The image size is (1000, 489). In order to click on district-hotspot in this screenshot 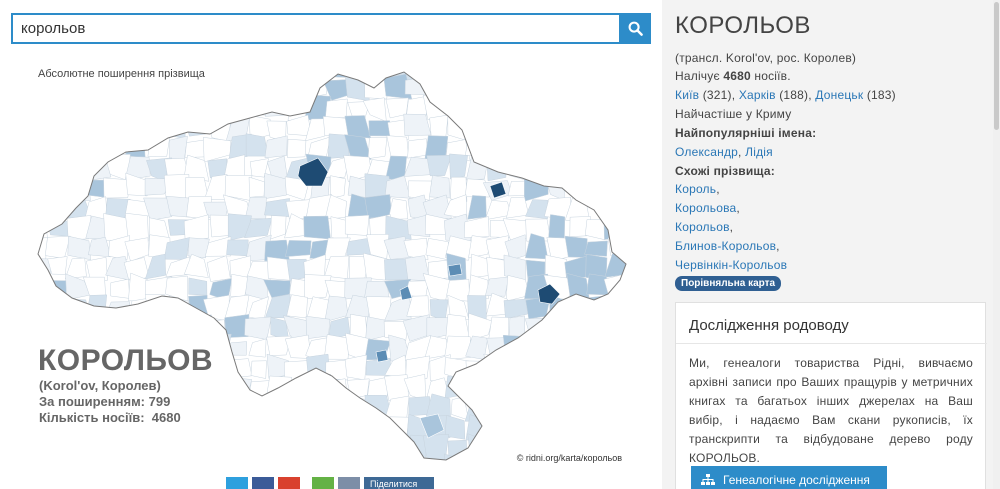, I will do `click(382, 356)`.